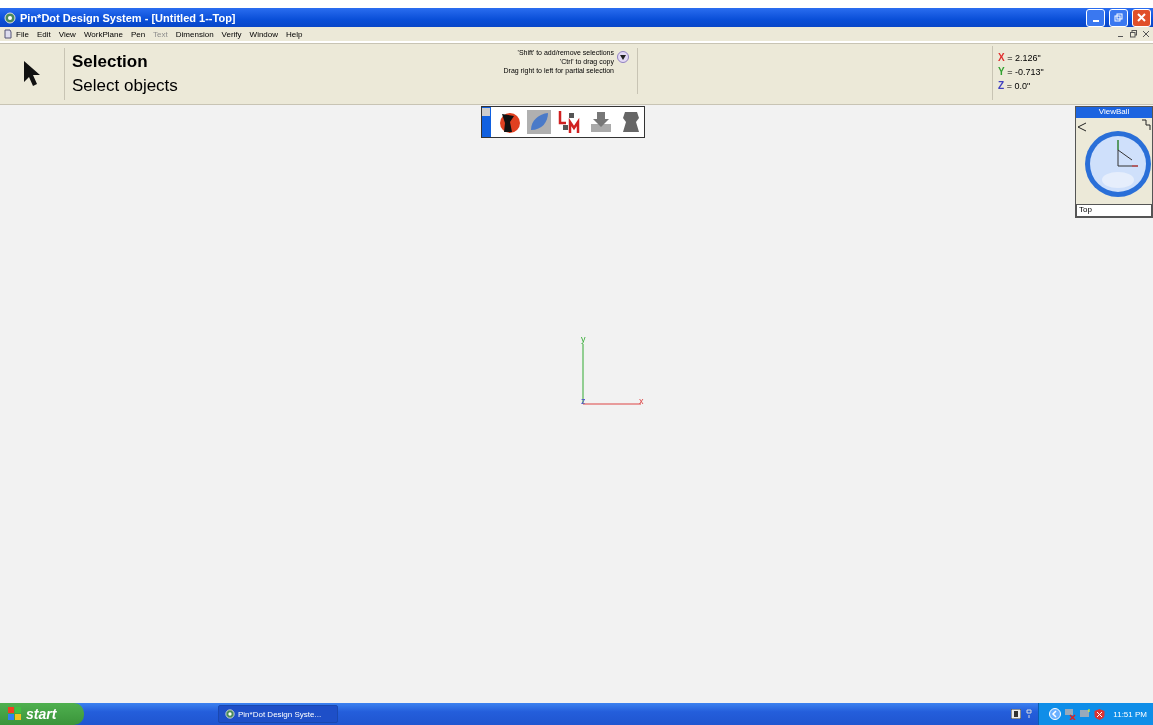 Image resolution: width=1153 pixels, height=725 pixels. I want to click on leaf-tool-icon, so click(539, 122).